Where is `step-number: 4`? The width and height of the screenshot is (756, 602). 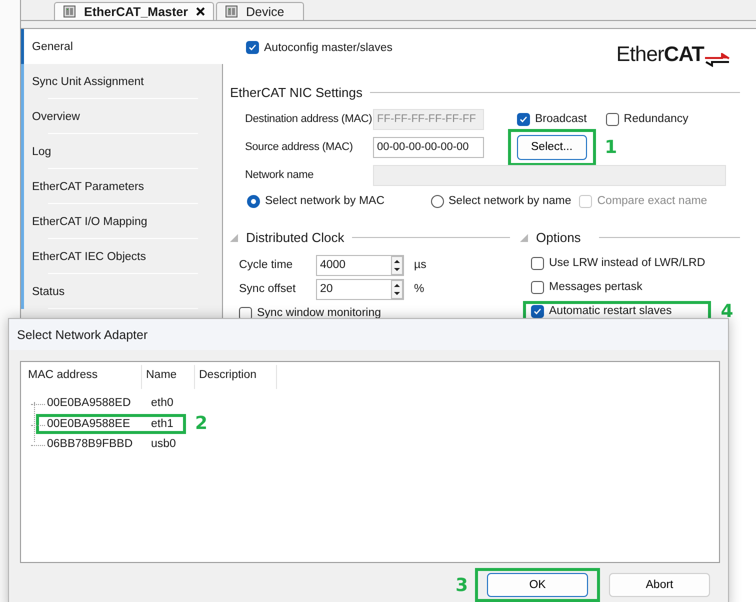 step-number: 4 is located at coordinates (727, 311).